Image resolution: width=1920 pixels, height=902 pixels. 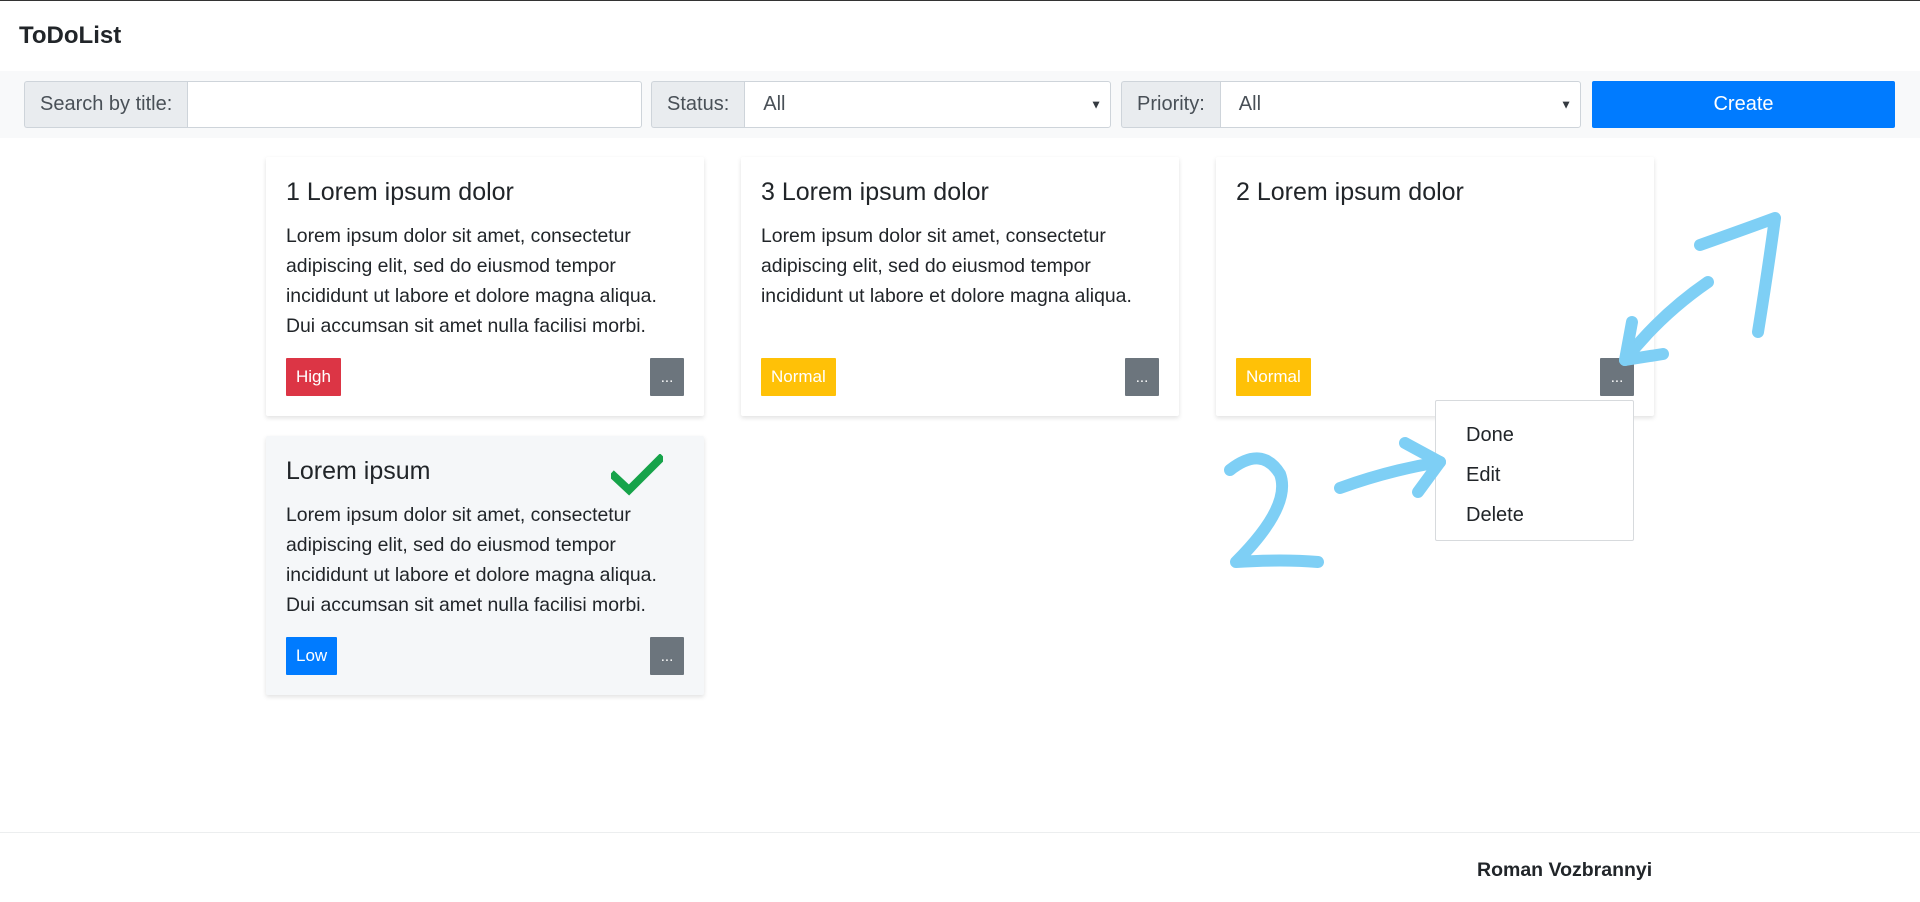 I want to click on app-title: ToDoList, so click(x=70, y=35).